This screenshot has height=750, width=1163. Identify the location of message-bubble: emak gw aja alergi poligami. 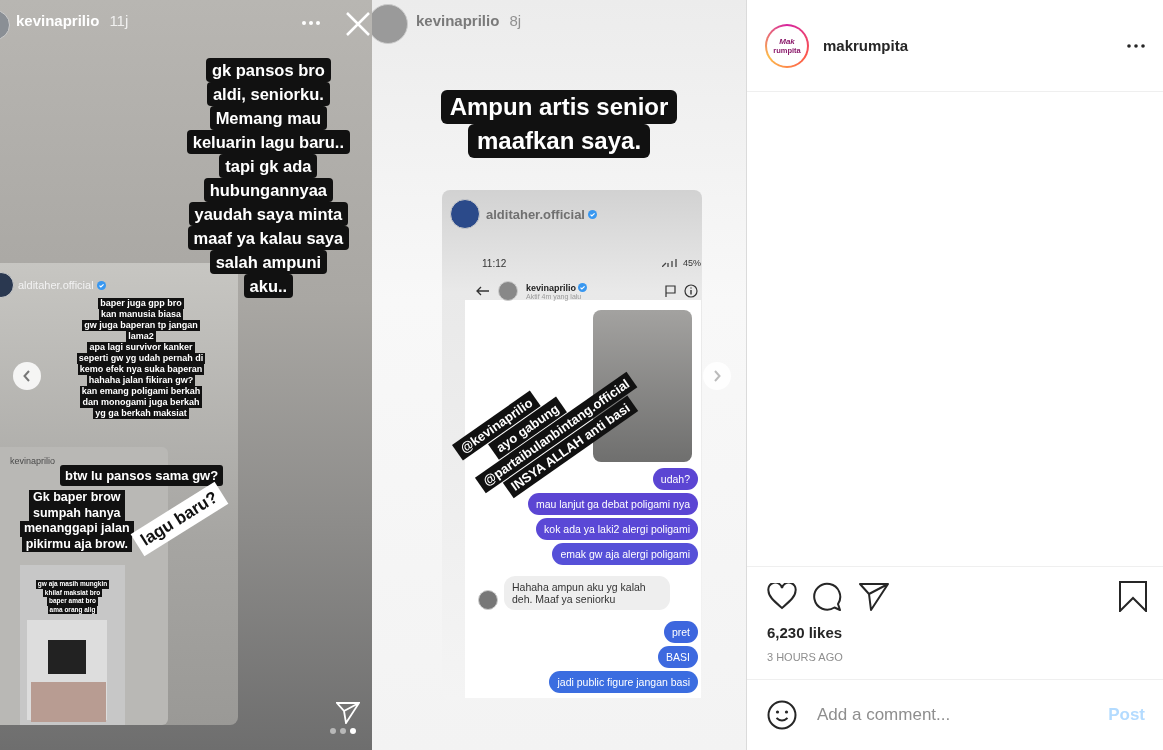
(625, 554).